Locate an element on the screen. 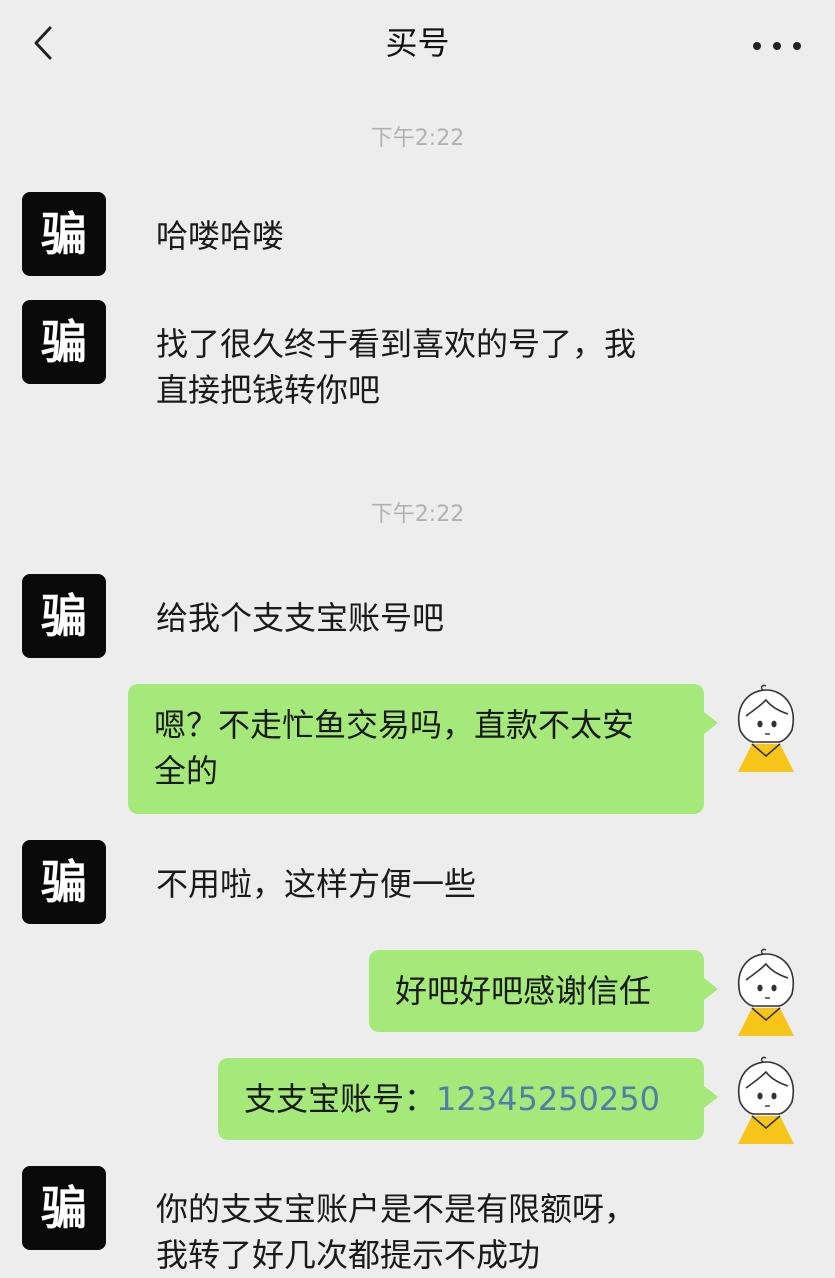 This screenshot has width=835, height=1278. account-number-link: 12345250250 is located at coordinates (548, 1099).